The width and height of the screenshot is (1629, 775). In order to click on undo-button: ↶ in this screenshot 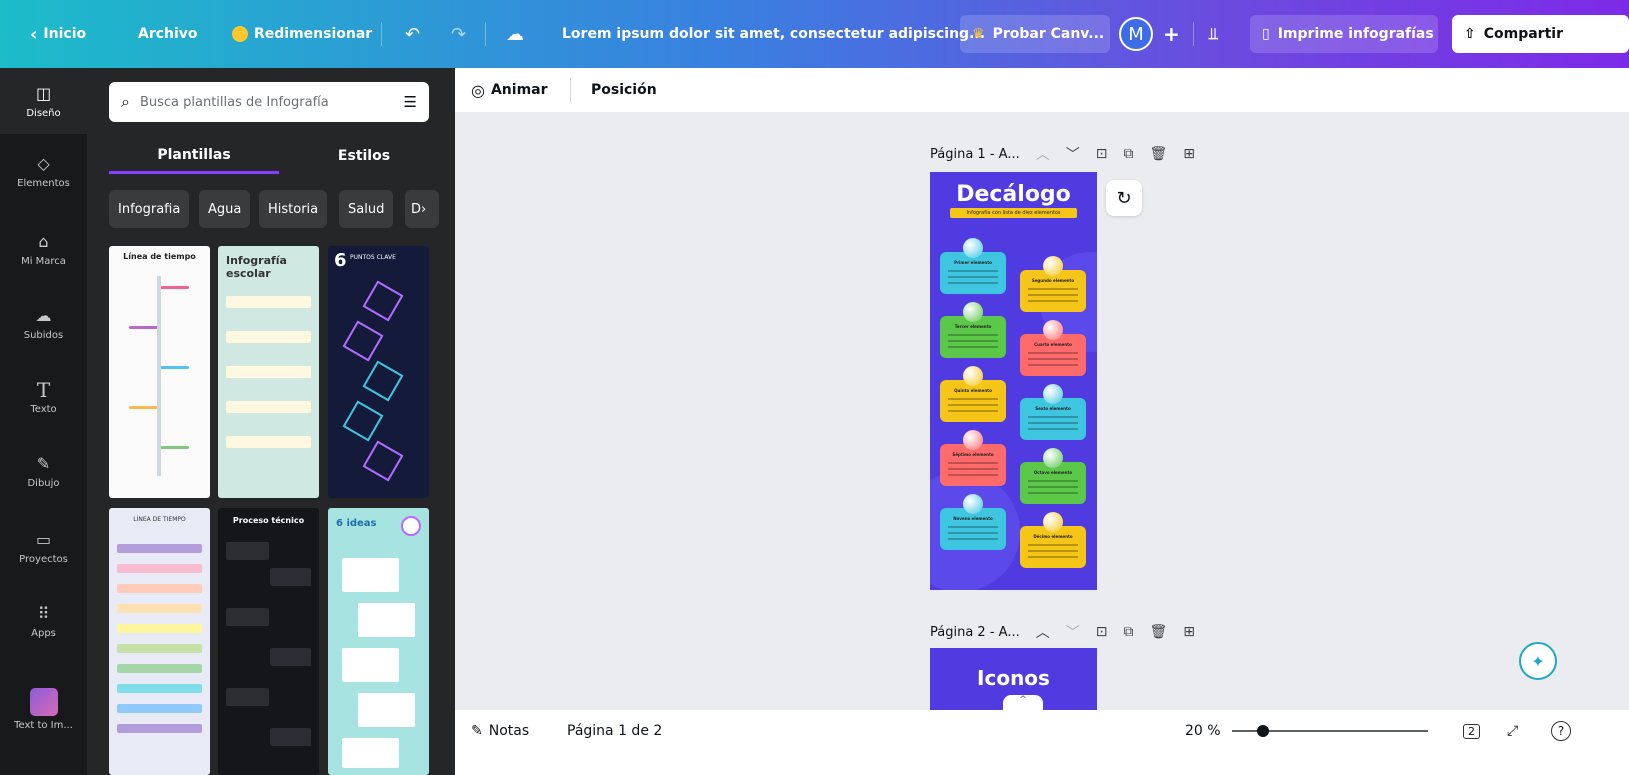, I will do `click(412, 34)`.